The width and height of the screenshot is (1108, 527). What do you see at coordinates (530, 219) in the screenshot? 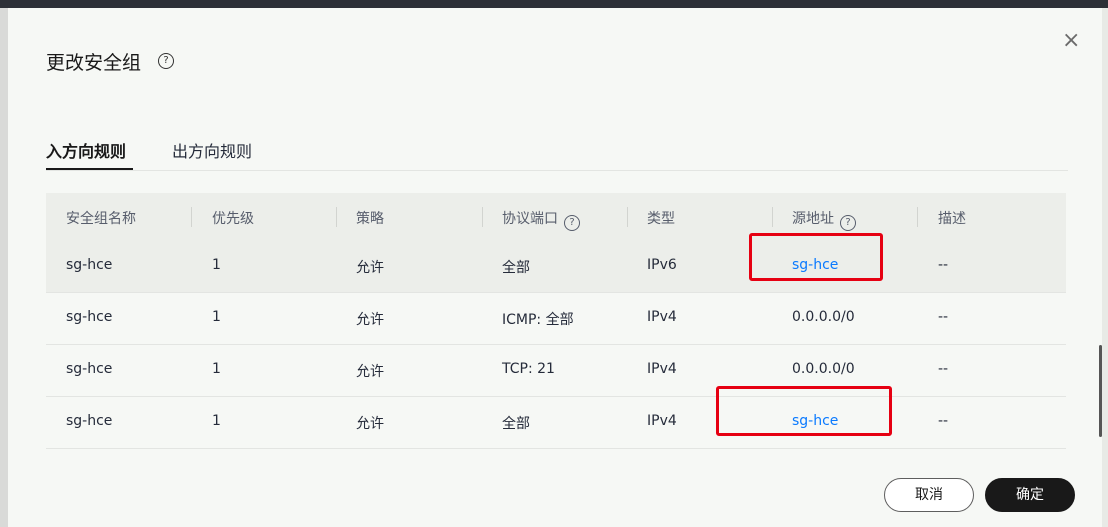
I see `header-protocol-port-label: 协议端口` at bounding box center [530, 219].